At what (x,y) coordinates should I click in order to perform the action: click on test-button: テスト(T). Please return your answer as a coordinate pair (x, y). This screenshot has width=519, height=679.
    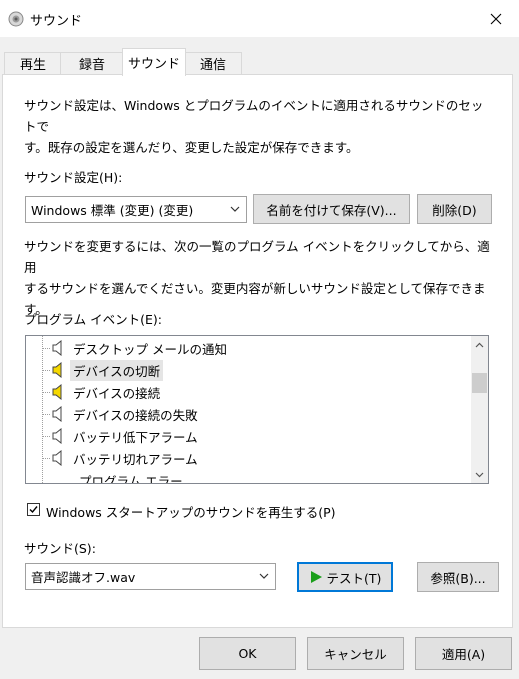
    Looking at the image, I should click on (345, 577).